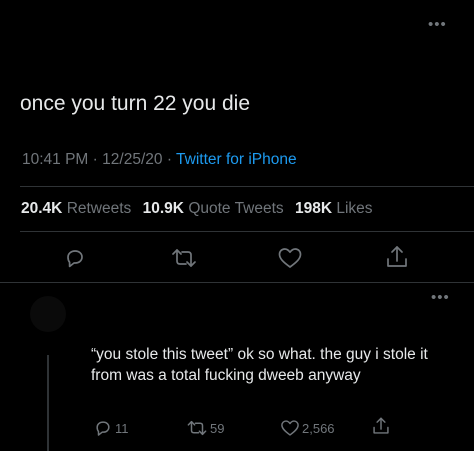 This screenshot has height=451, width=474. I want to click on retweets-count: 20.4K, so click(42, 208).